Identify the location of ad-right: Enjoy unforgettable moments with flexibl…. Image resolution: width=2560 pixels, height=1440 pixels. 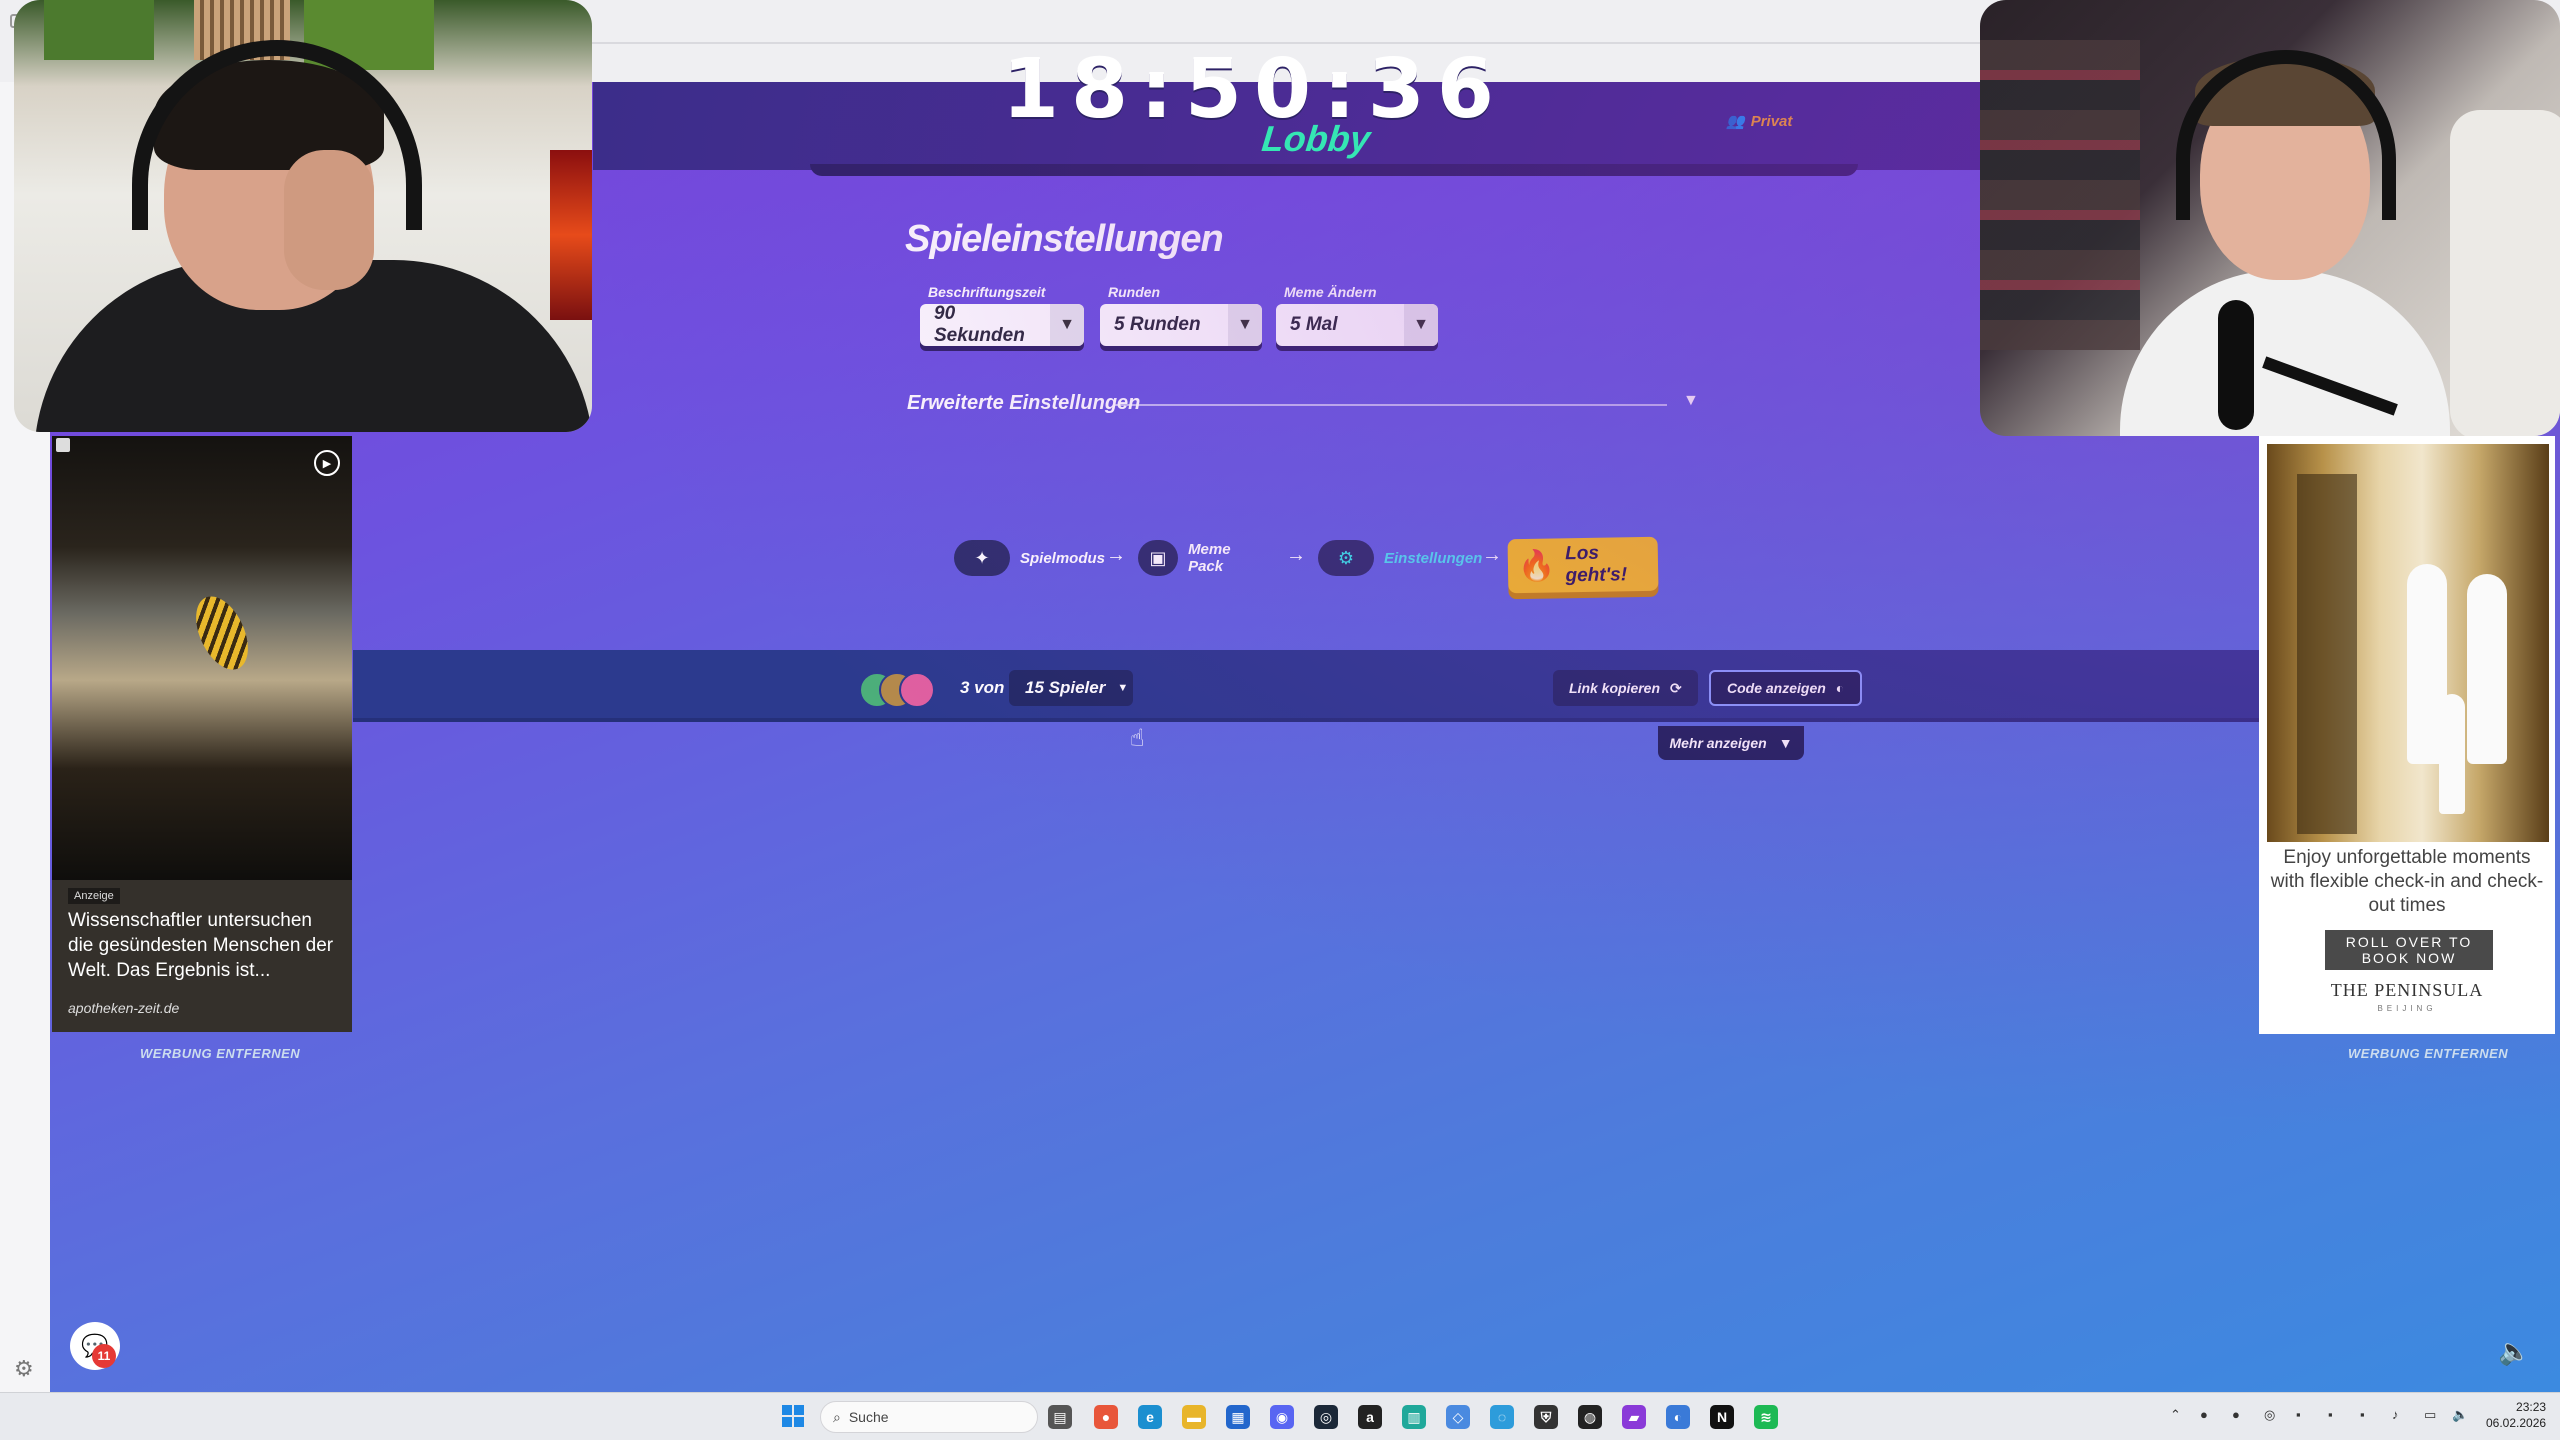
(2407, 735).